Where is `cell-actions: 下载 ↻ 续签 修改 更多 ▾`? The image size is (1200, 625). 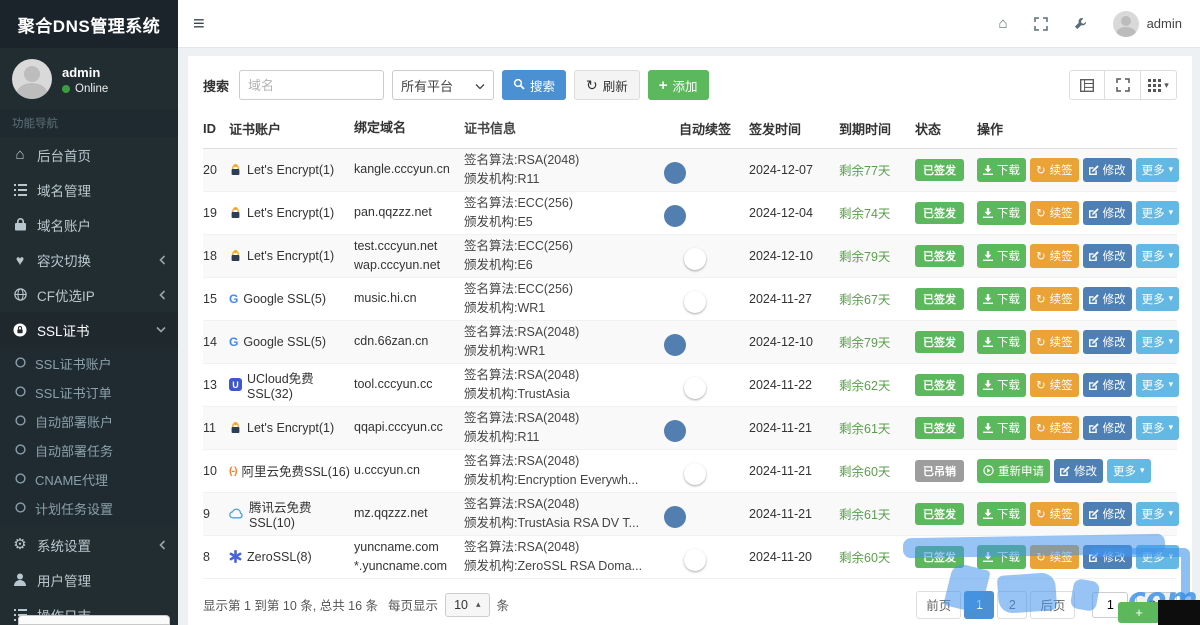 cell-actions: 下载 ↻ 续签 修改 更多 ▾ is located at coordinates (1078, 427).